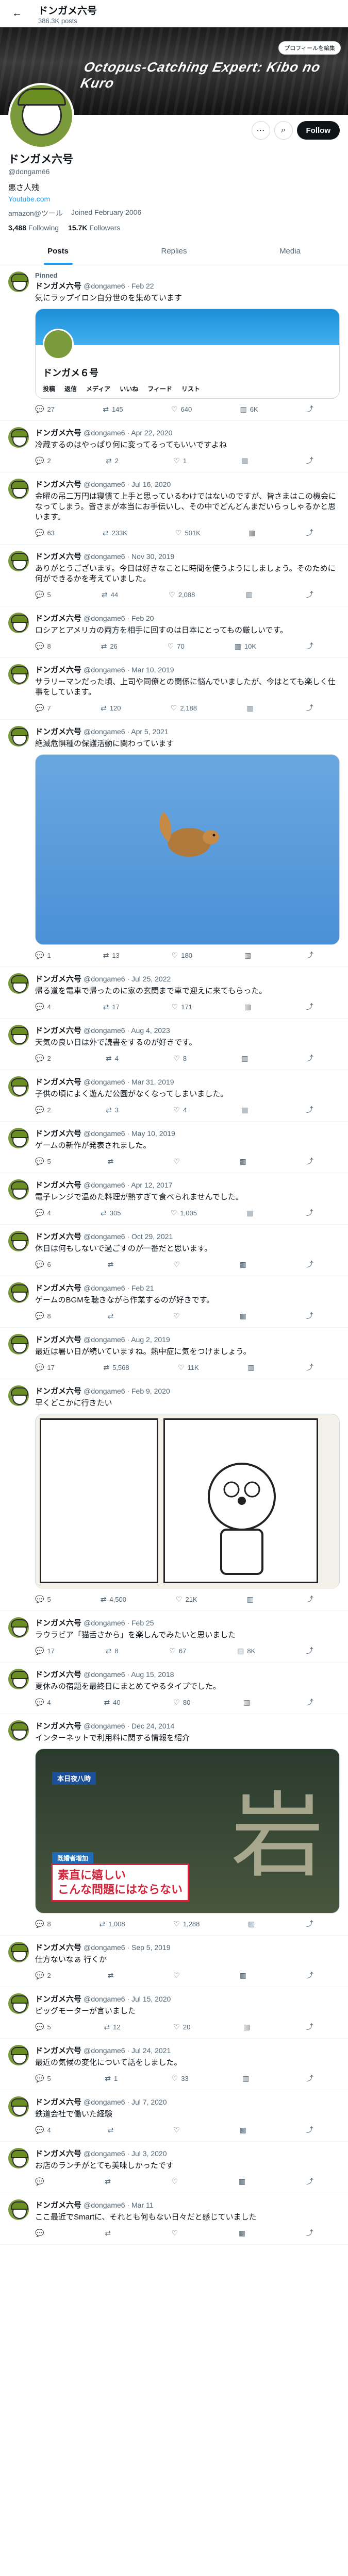 The height and width of the screenshot is (2576, 348). I want to click on repost-button: ⇄ 2, so click(112, 460).